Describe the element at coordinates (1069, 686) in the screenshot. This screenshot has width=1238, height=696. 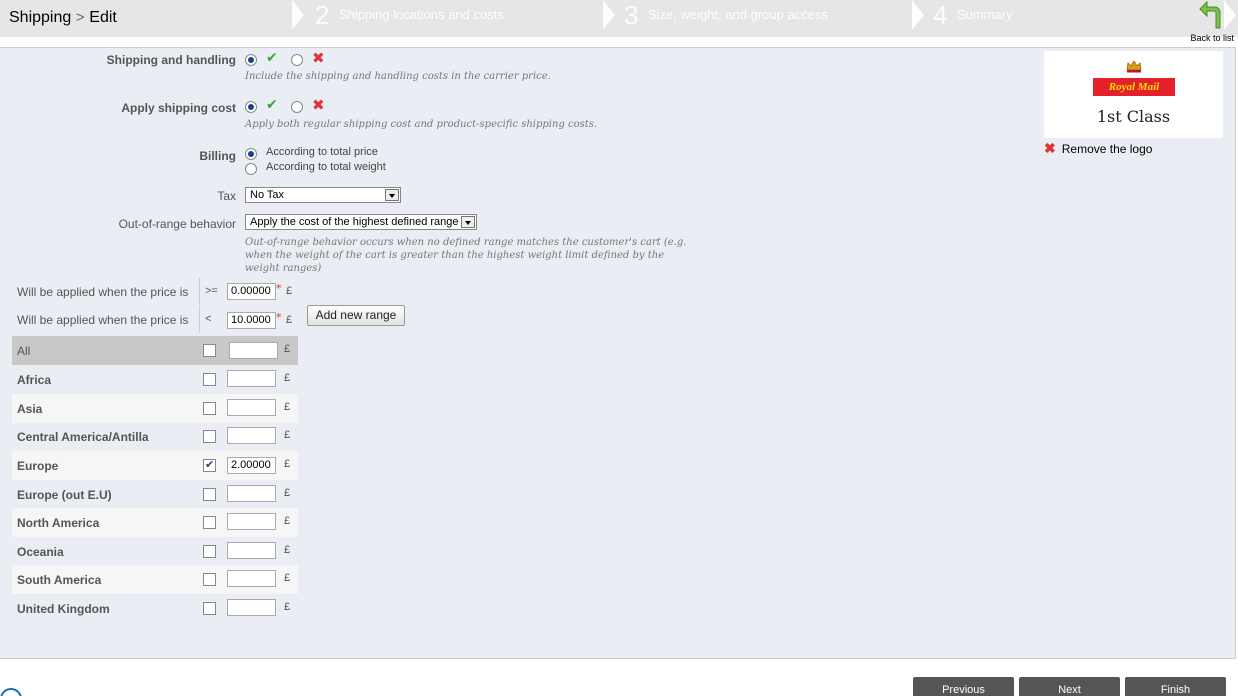
I see `next-button: Next` at that location.